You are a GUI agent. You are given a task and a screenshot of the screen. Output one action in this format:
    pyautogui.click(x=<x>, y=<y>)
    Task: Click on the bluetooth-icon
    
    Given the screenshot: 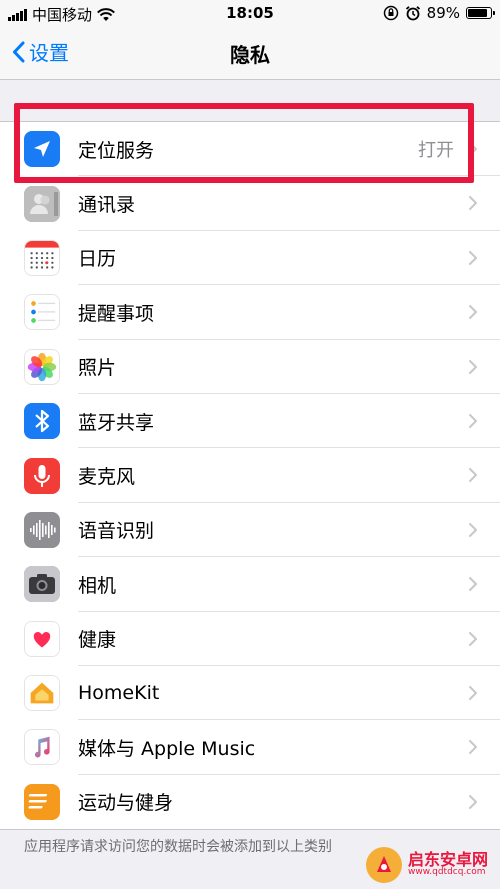 What is the action you would take?
    pyautogui.click(x=42, y=421)
    